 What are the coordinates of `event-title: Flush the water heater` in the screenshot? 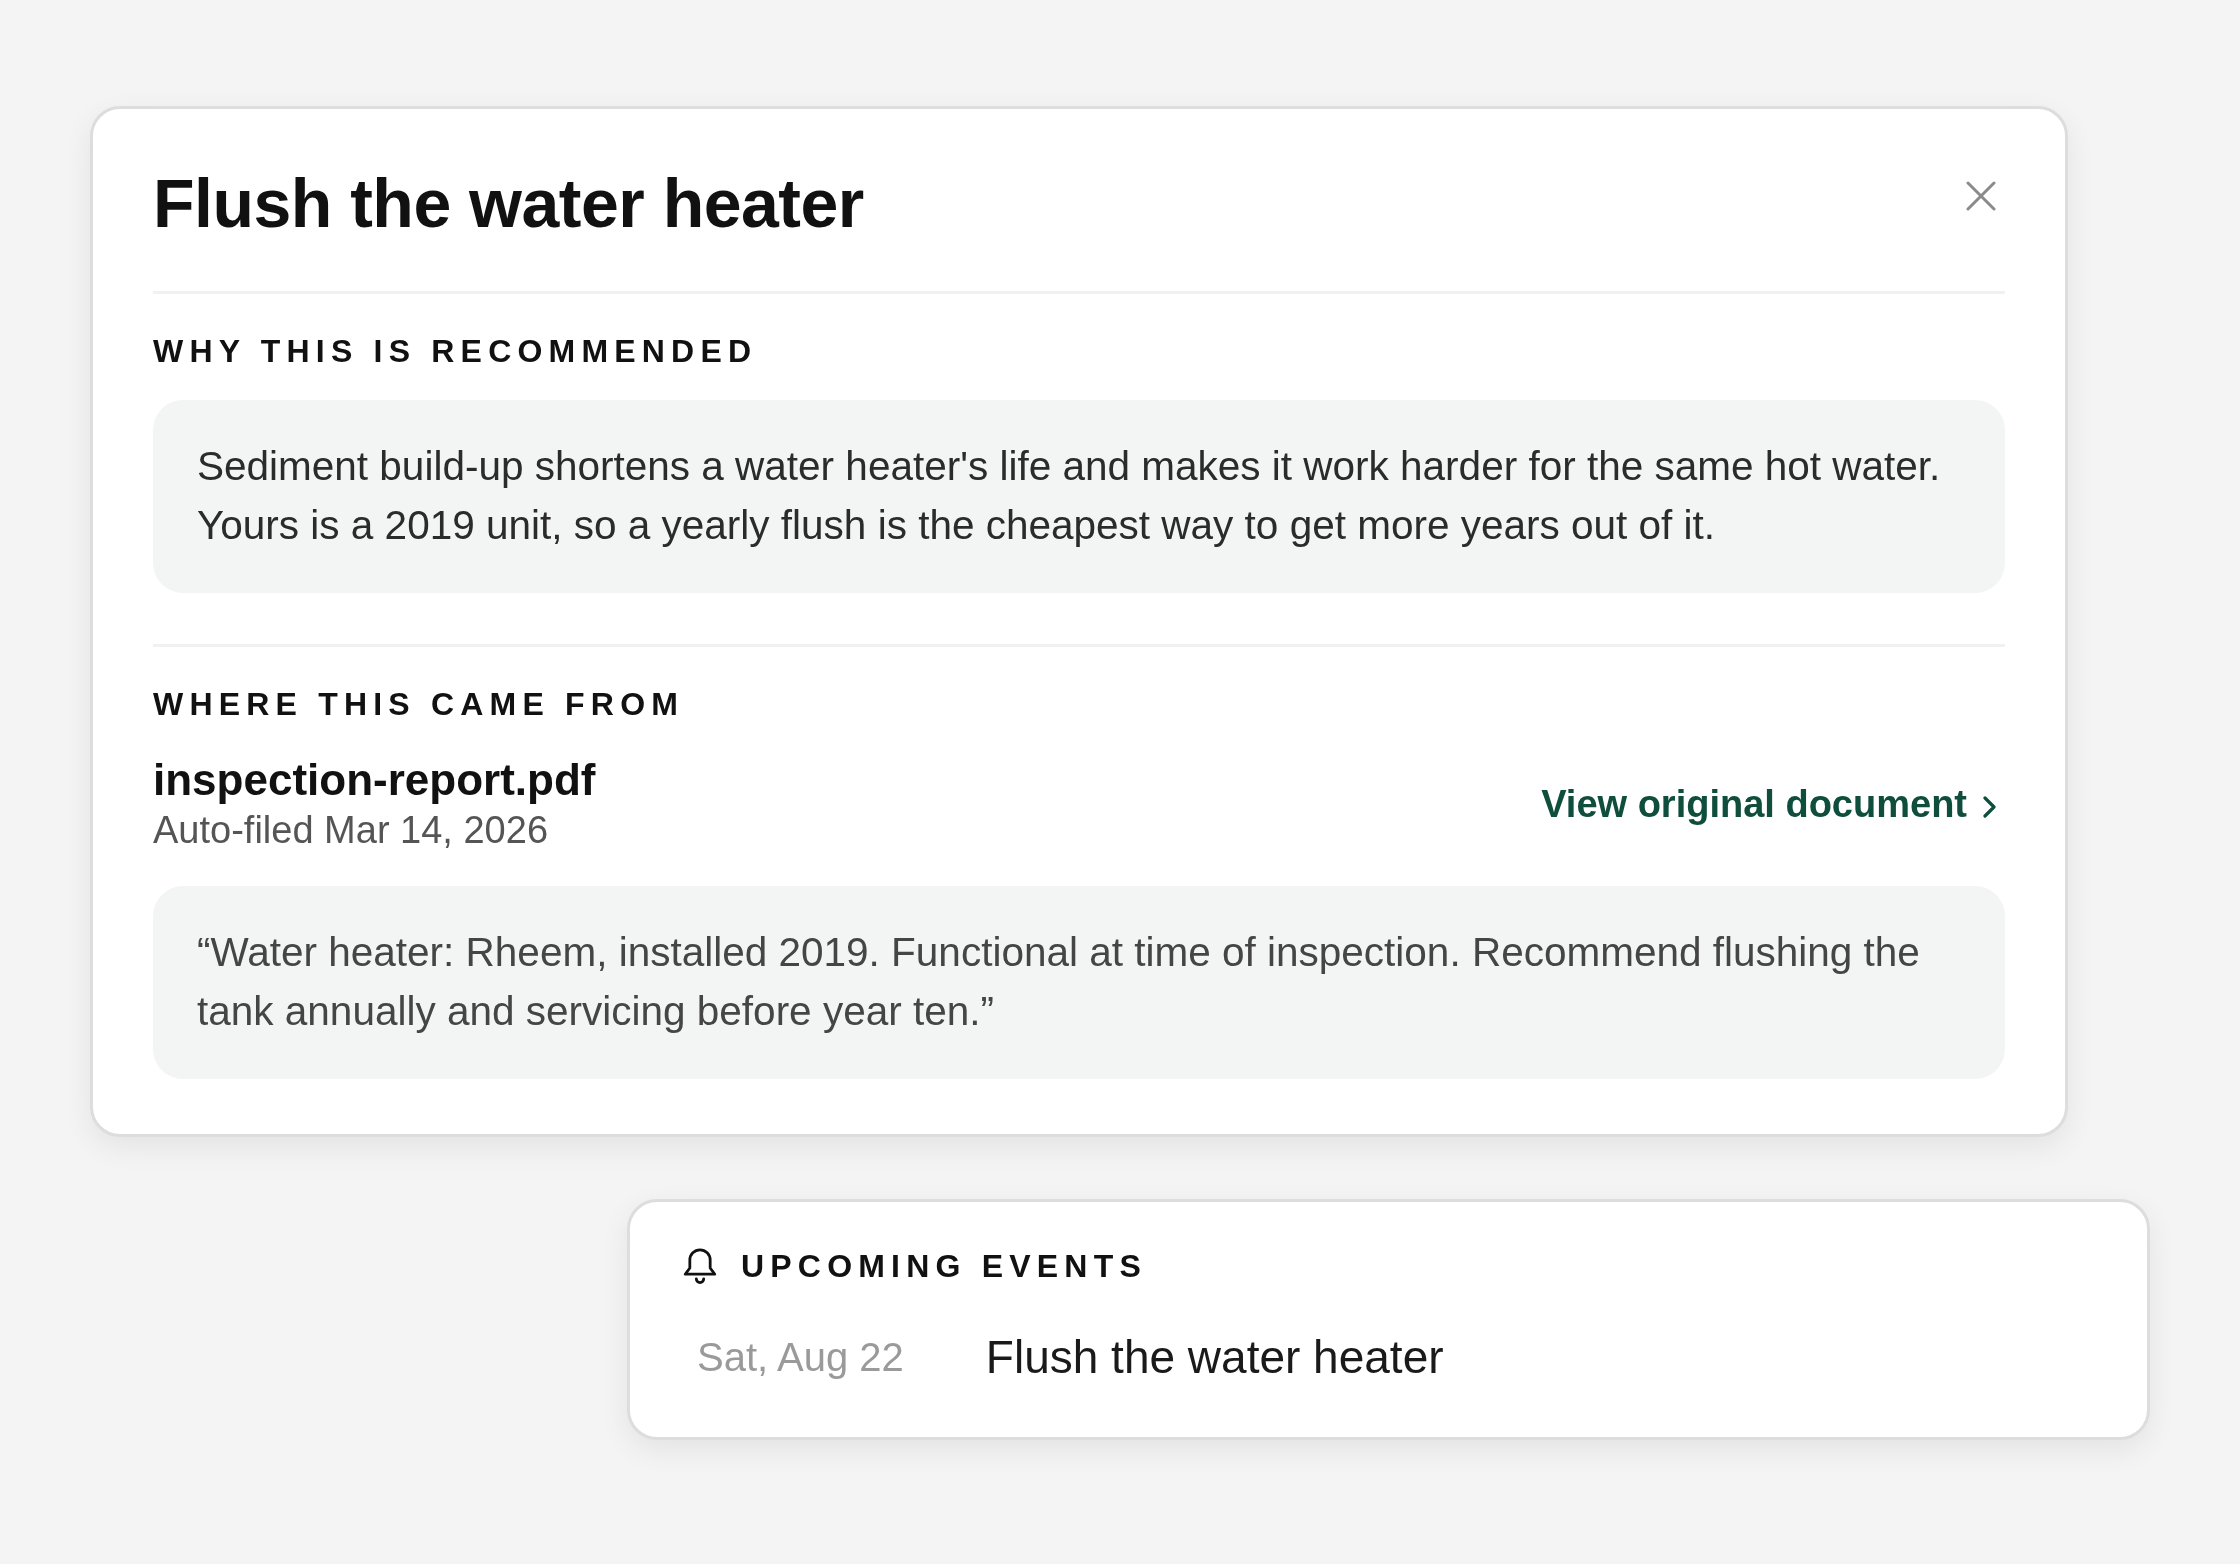 It's located at (1214, 1357).